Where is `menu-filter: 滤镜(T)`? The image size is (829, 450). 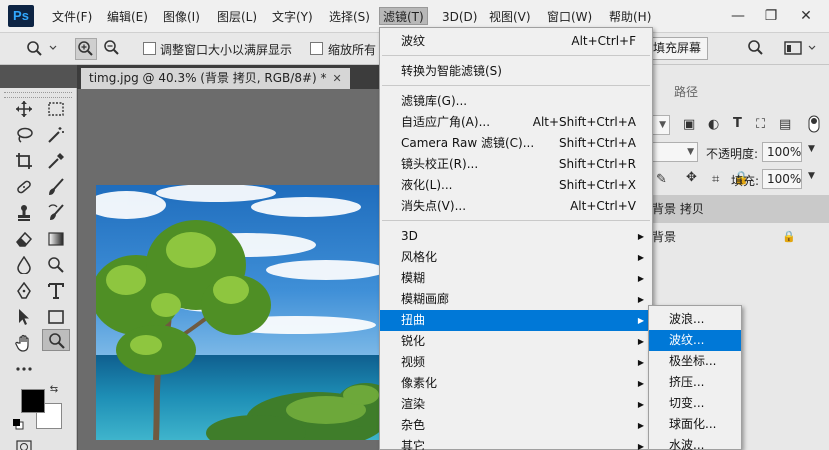
menu-filter: 滤镜(T) is located at coordinates (403, 16).